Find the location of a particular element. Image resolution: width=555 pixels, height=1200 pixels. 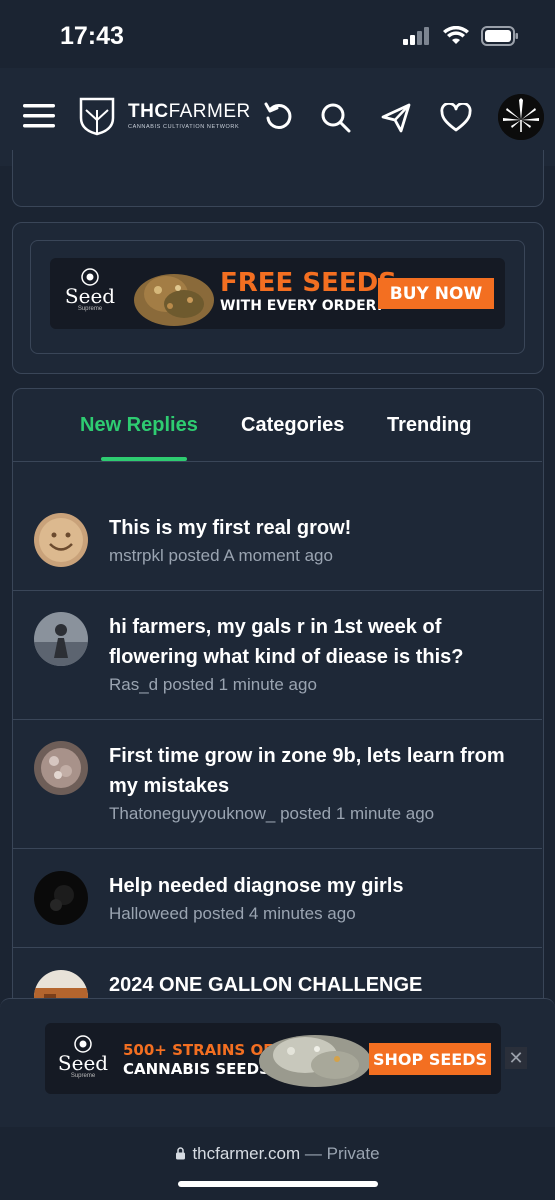

lock-icon is located at coordinates (181, 1153).